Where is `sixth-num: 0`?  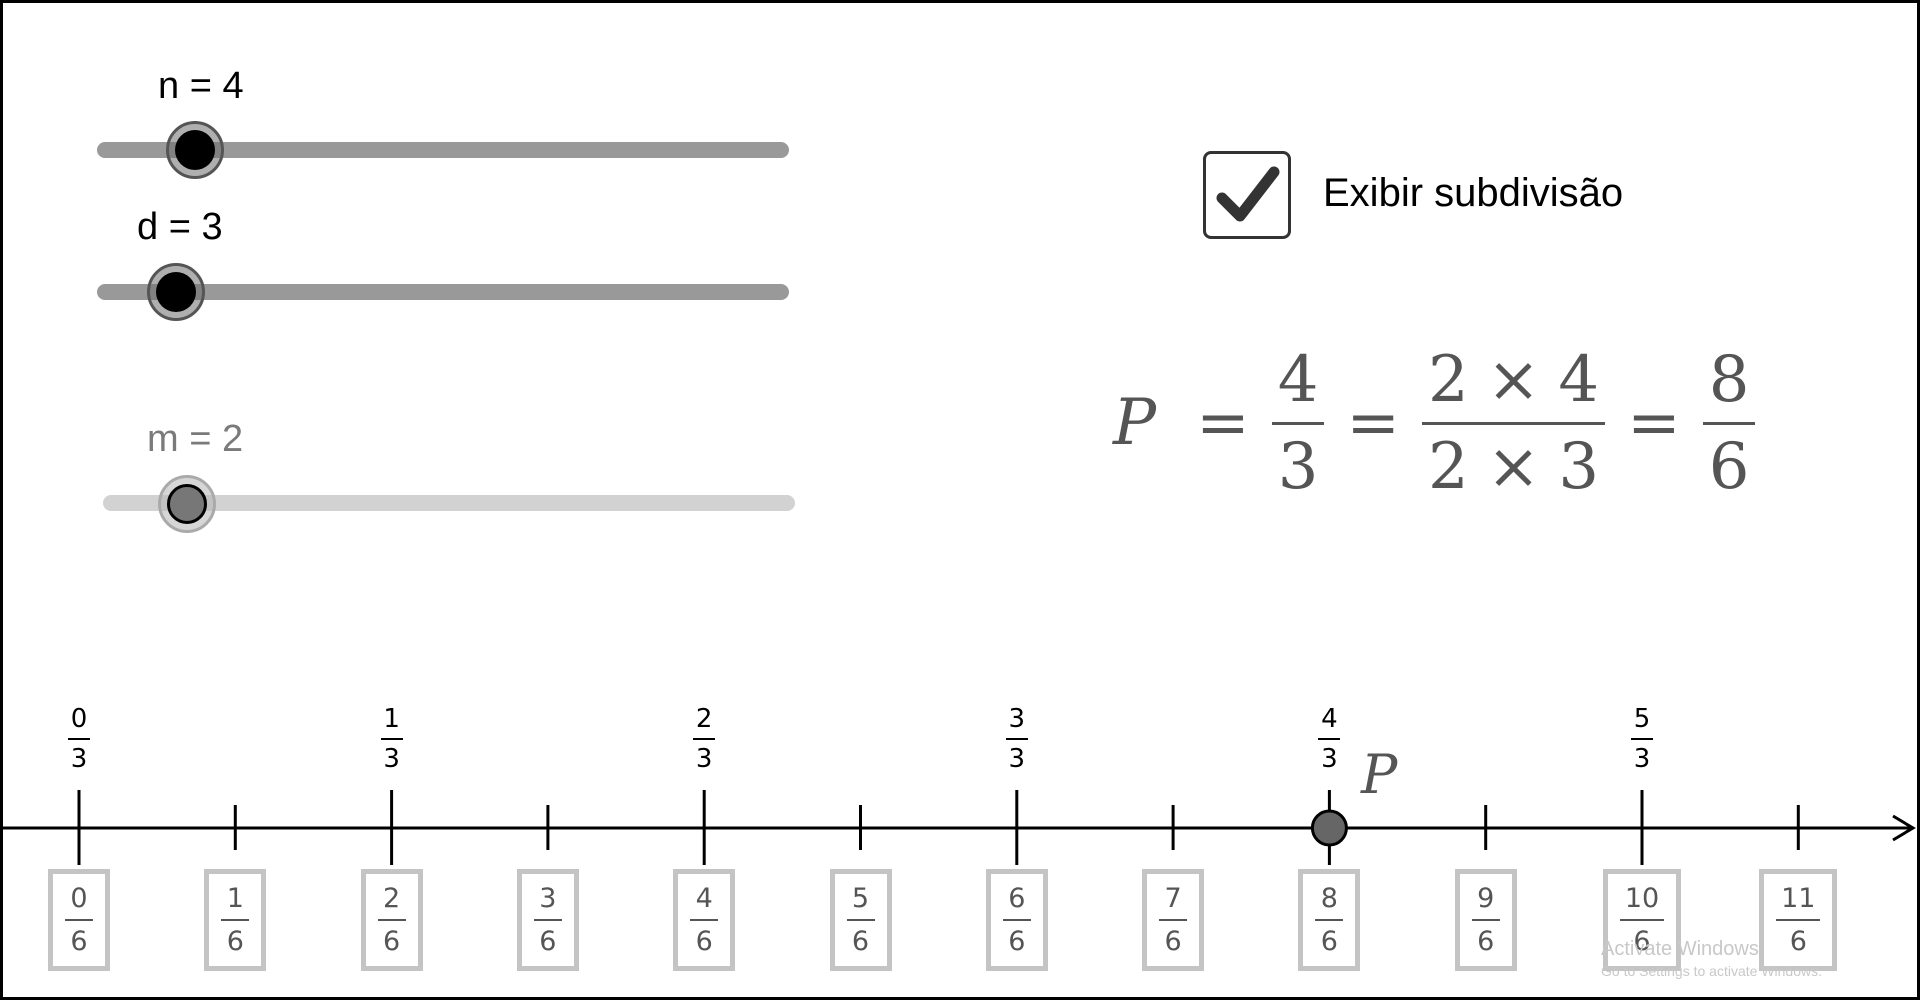
sixth-num: 0 is located at coordinates (79, 898).